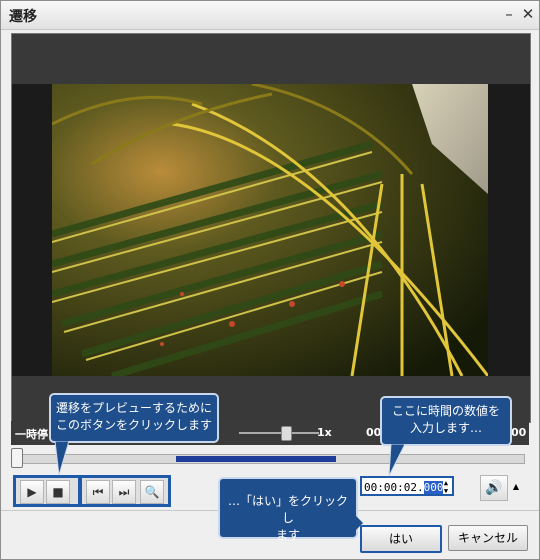 The width and height of the screenshot is (540, 560). I want to click on ok-button: はい, so click(401, 539).